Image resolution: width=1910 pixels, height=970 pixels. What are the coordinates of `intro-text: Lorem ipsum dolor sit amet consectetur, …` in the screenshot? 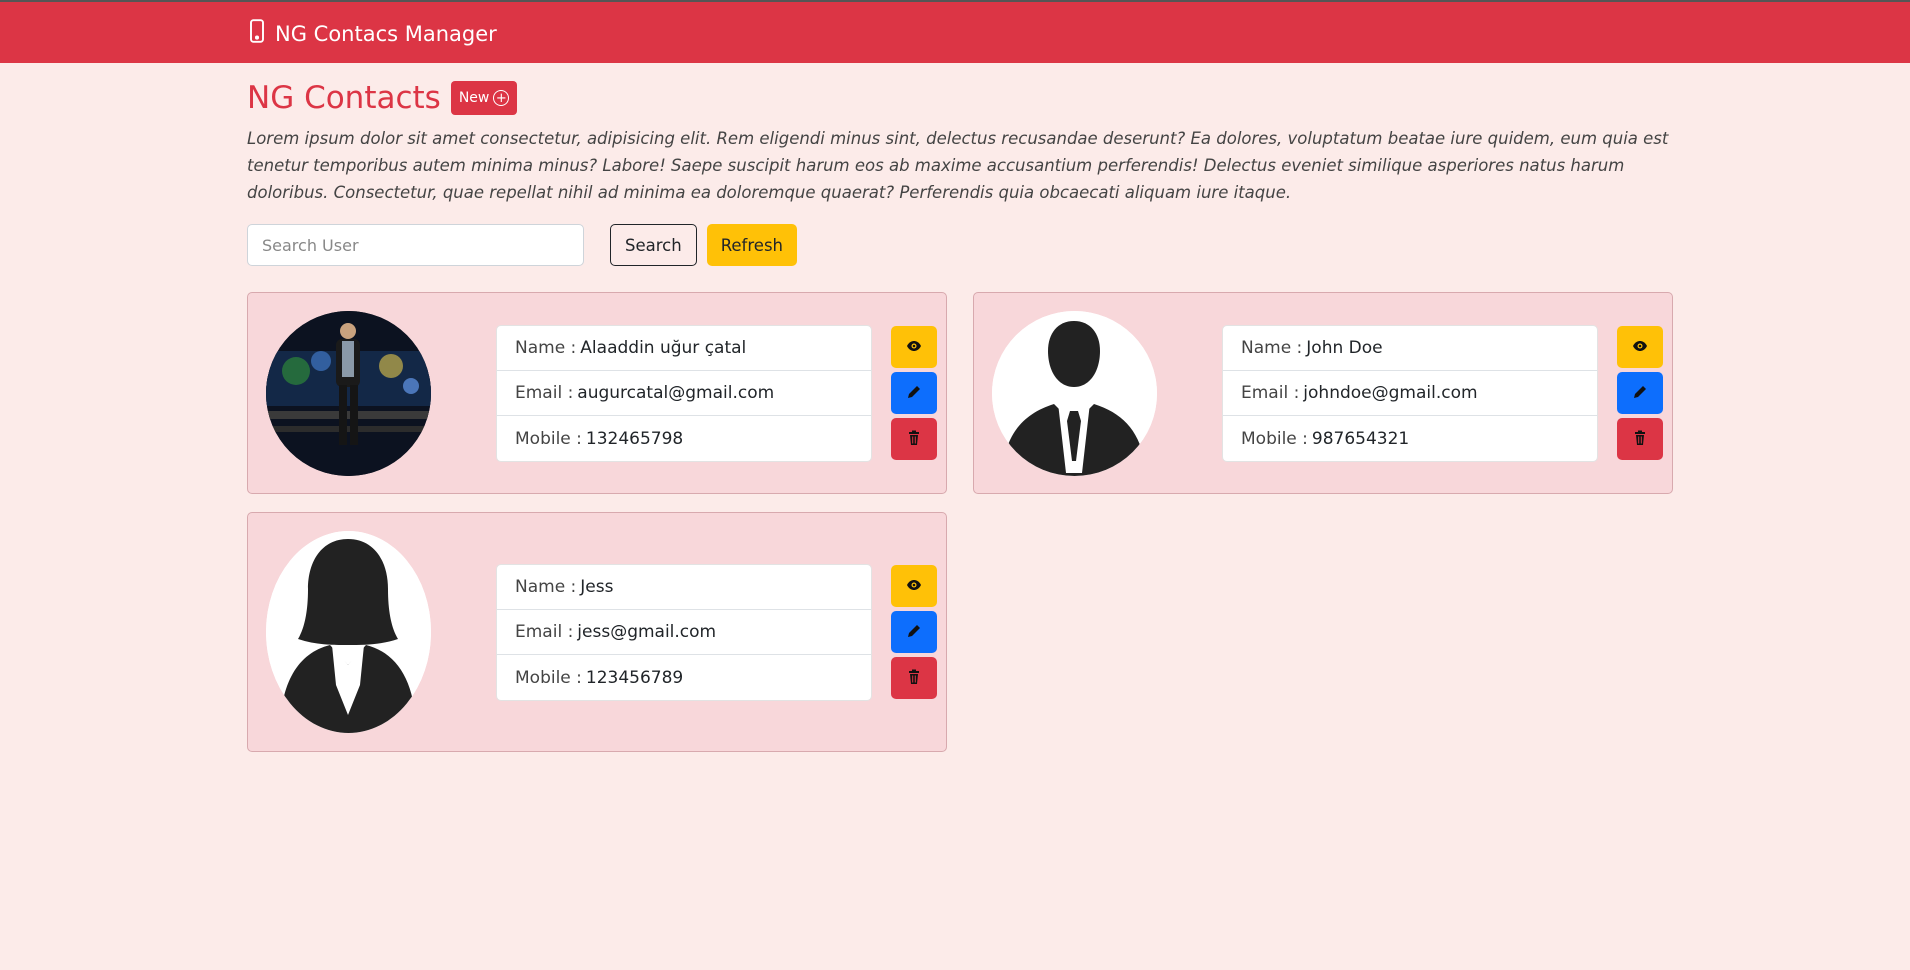 It's located at (958, 165).